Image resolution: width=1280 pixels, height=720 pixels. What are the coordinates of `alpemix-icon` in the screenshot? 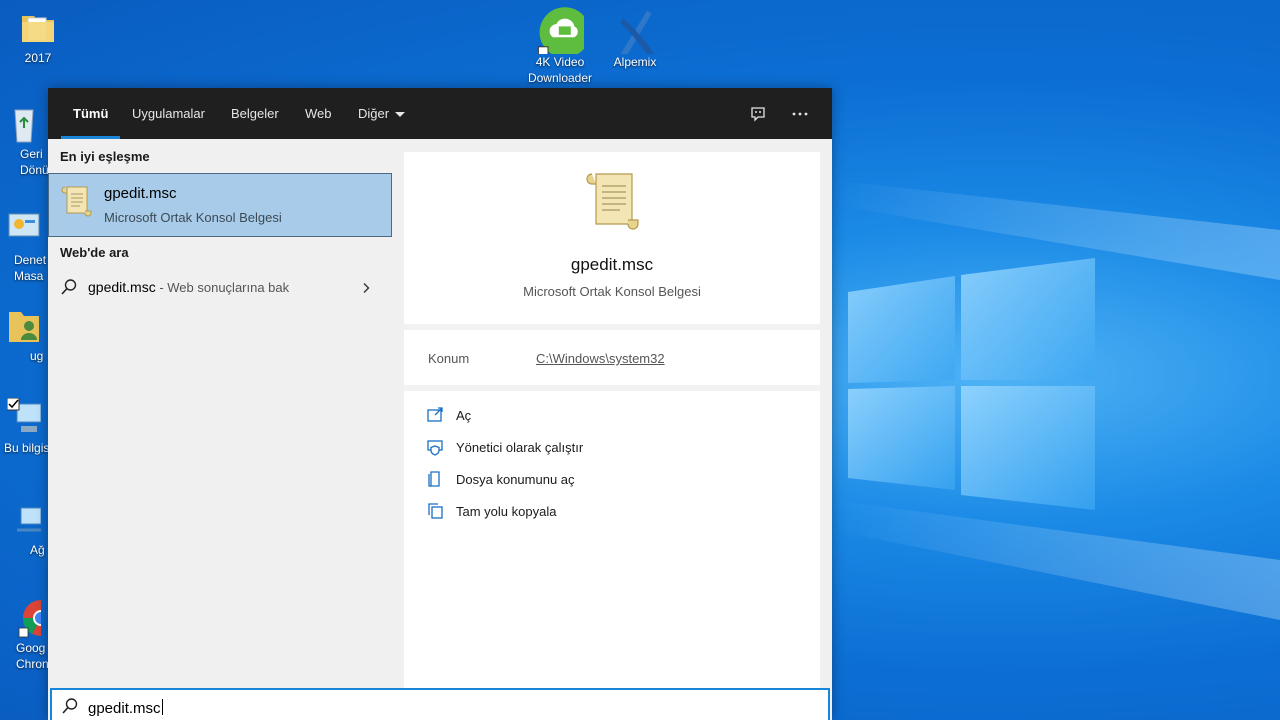 It's located at (637, 32).